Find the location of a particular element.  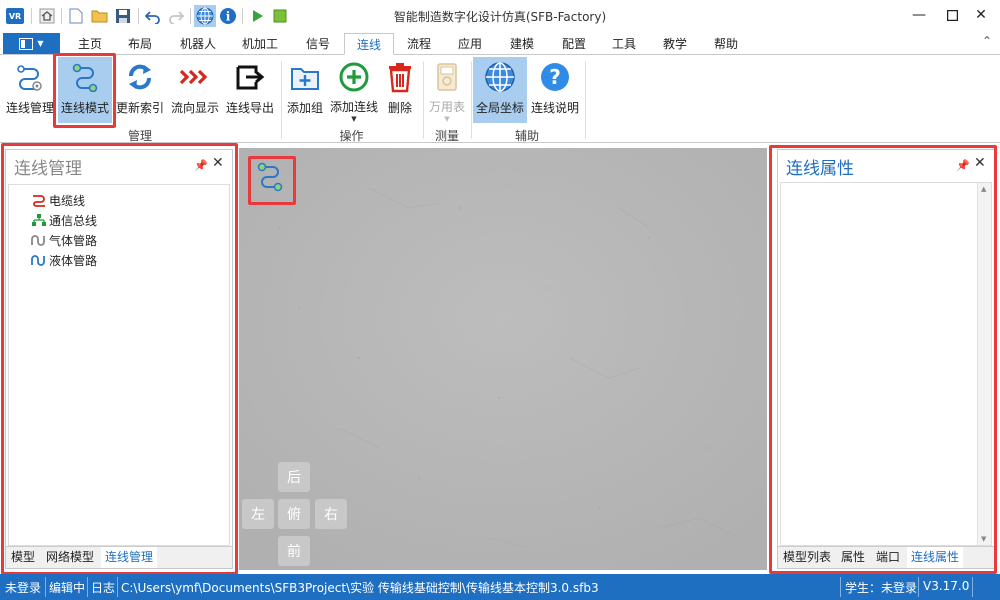

properties-content: ▲ ▼ is located at coordinates (886, 364).